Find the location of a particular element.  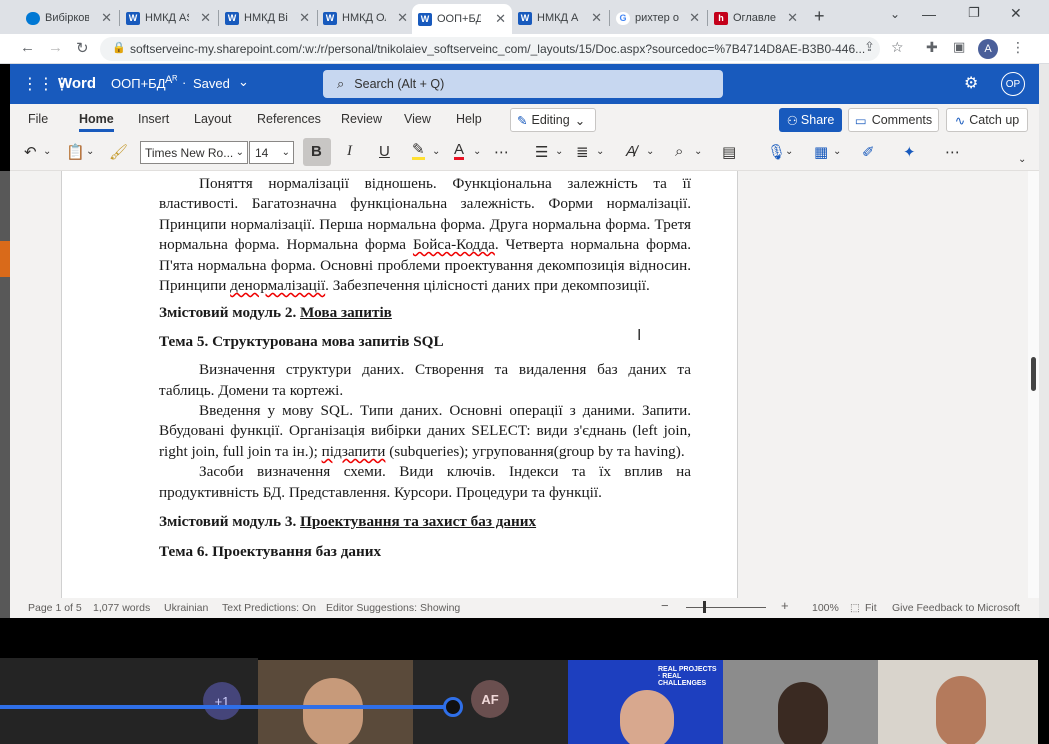

more-options-icon: ⋯ is located at coordinates (952, 152).